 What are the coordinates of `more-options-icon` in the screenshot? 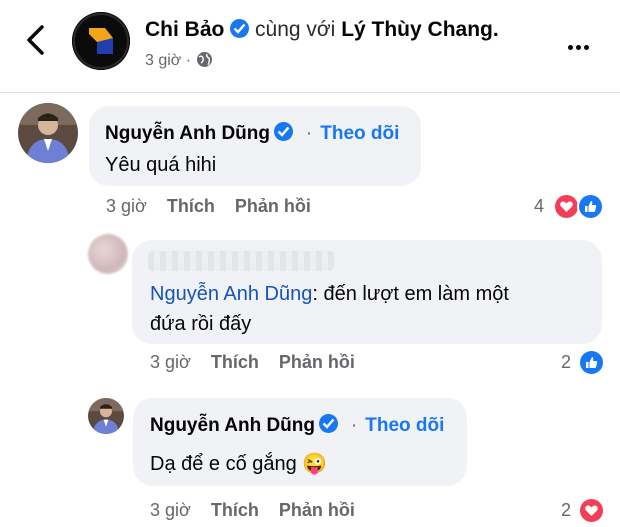 It's located at (580, 46).